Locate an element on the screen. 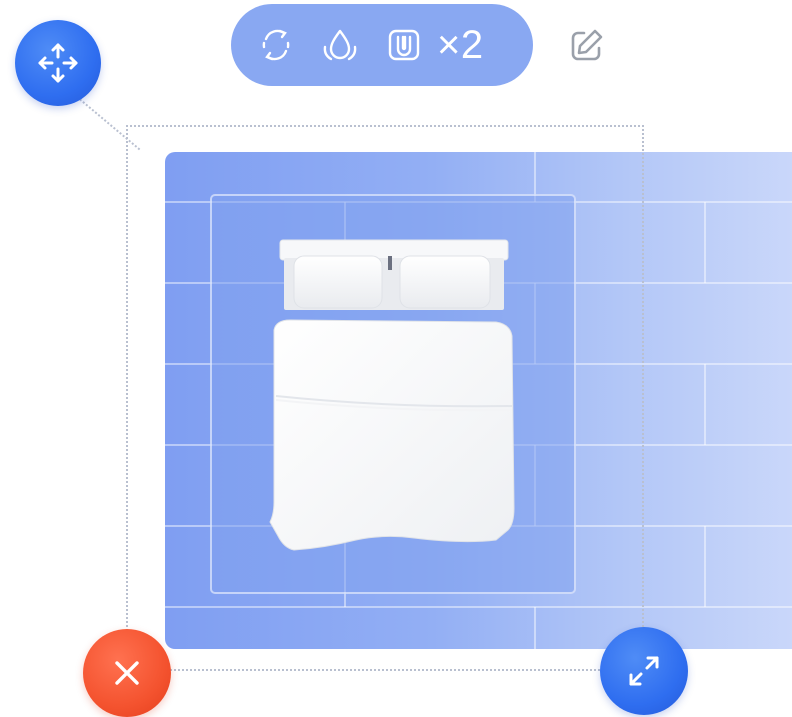 Image resolution: width=792 pixels, height=717 pixels. material-drop-icon is located at coordinates (340, 45).